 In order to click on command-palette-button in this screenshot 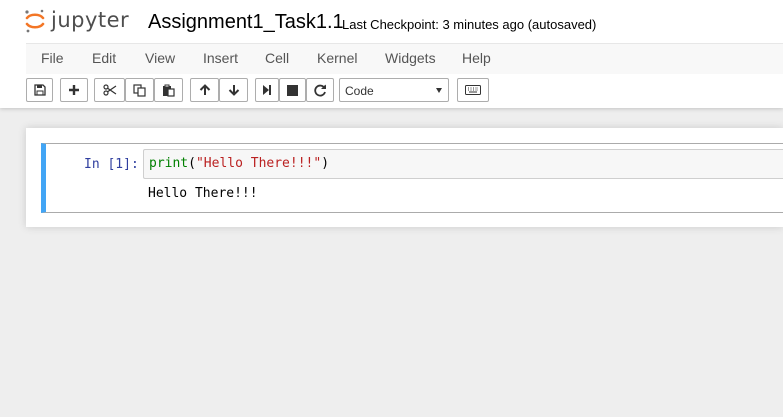, I will do `click(473, 90)`.